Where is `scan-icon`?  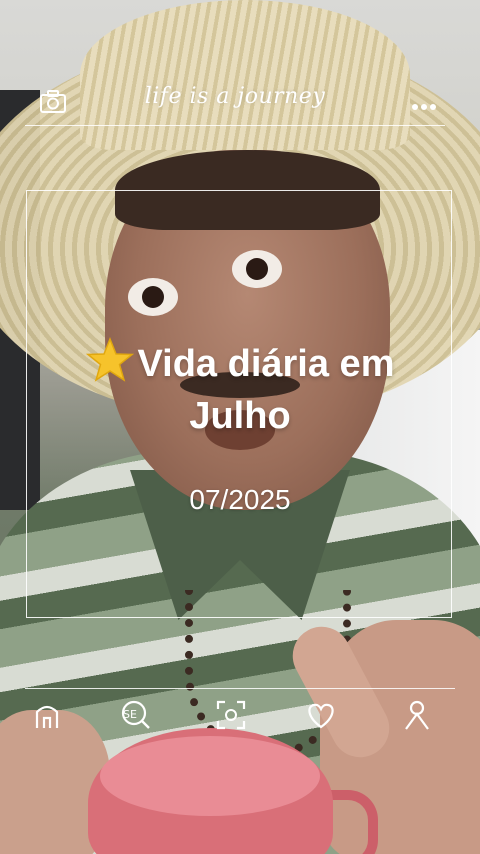
scan-icon is located at coordinates (231, 715).